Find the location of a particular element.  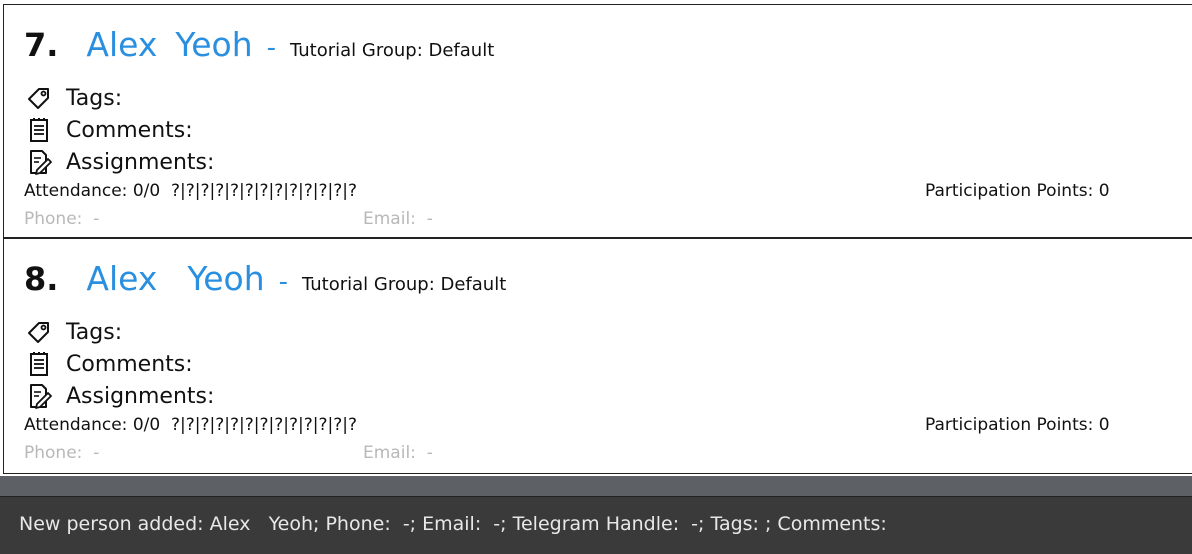

person-title-row: 7. Alex Yeoh - Tutorial Group: Default is located at coordinates (259, 44).